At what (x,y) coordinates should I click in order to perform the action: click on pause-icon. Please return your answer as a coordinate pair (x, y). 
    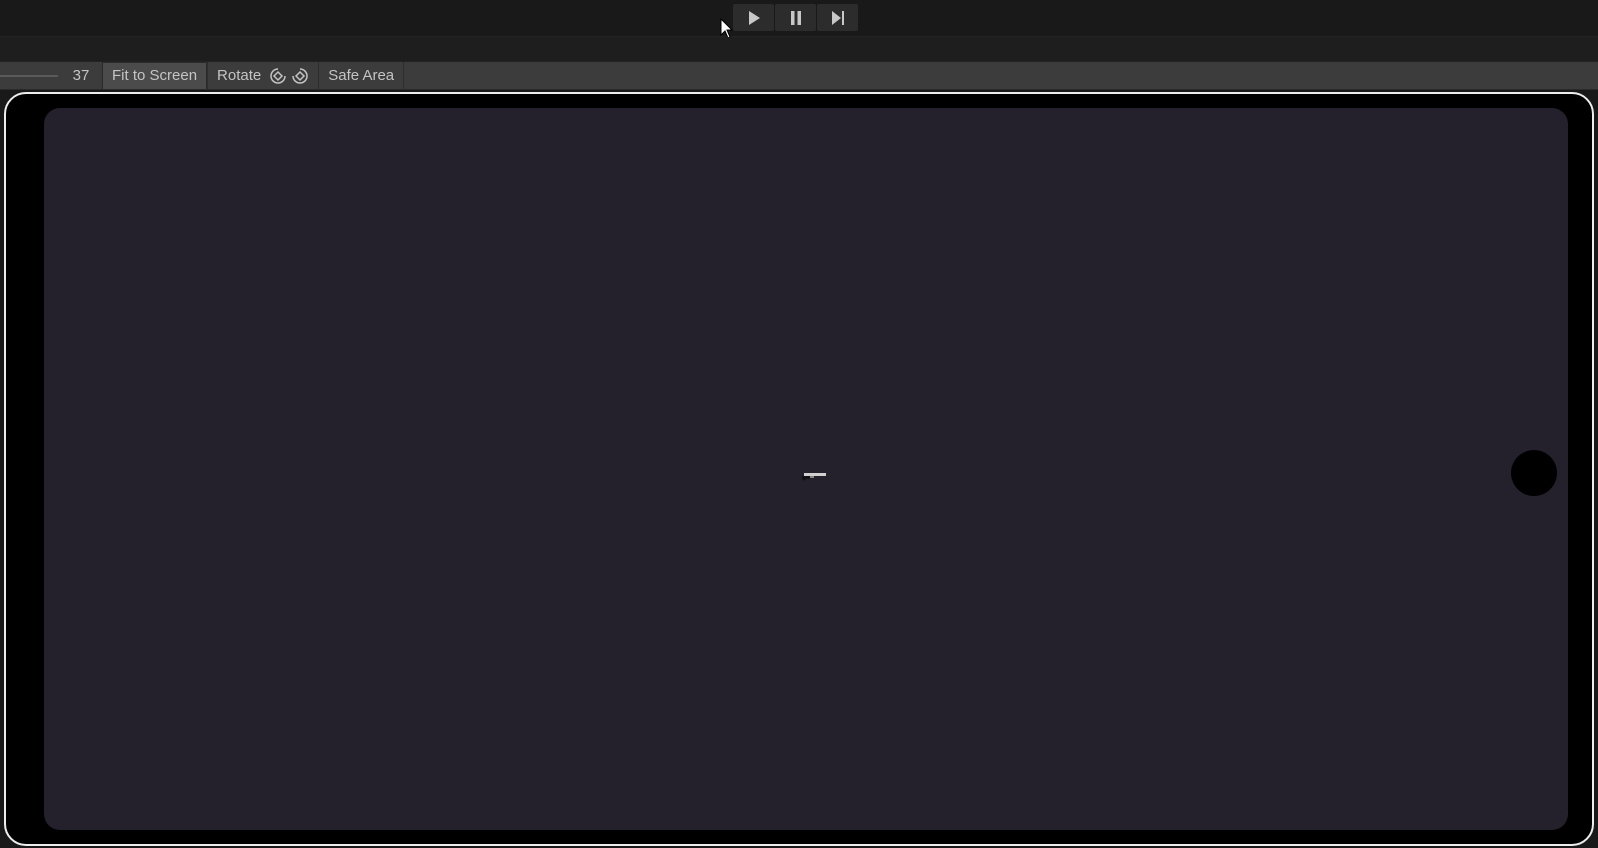
    Looking at the image, I should click on (795, 17).